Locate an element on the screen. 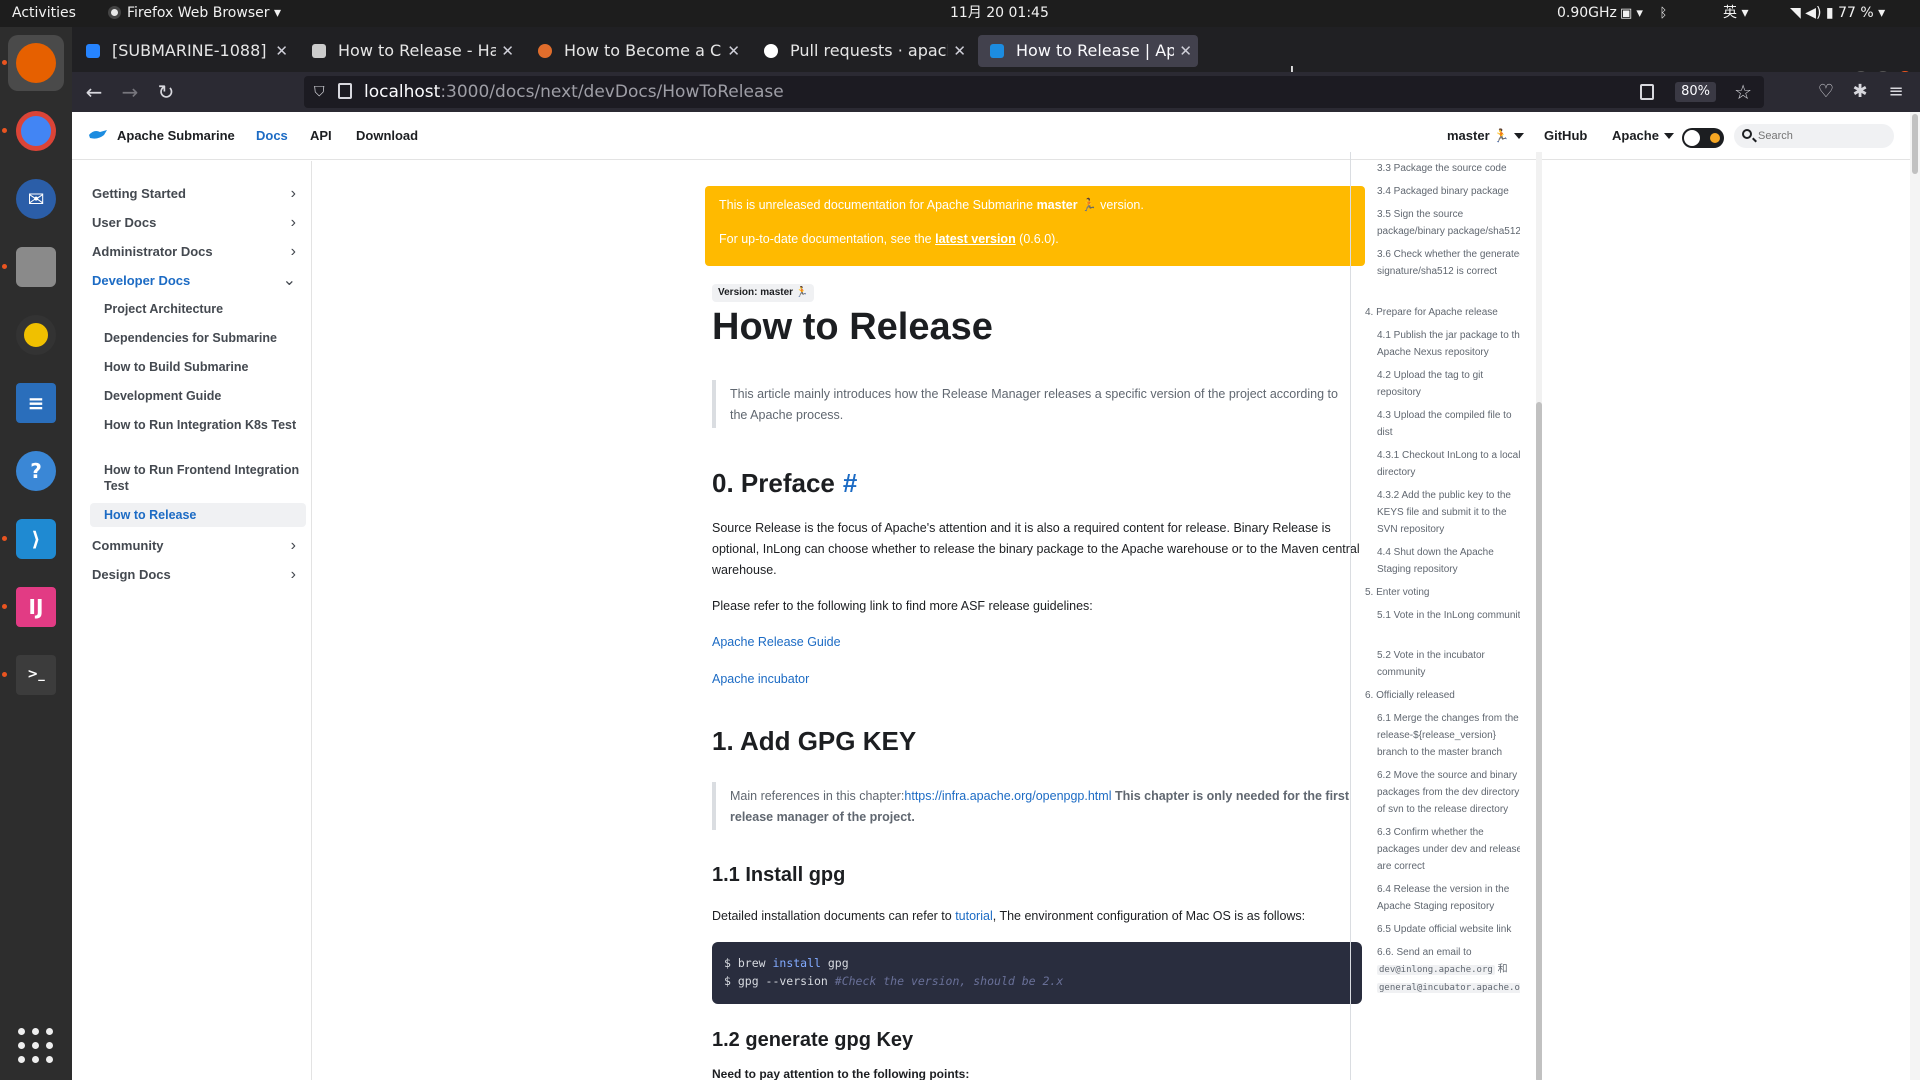 The height and width of the screenshot is (1080, 1920). dock-firefox is located at coordinates (36, 63).